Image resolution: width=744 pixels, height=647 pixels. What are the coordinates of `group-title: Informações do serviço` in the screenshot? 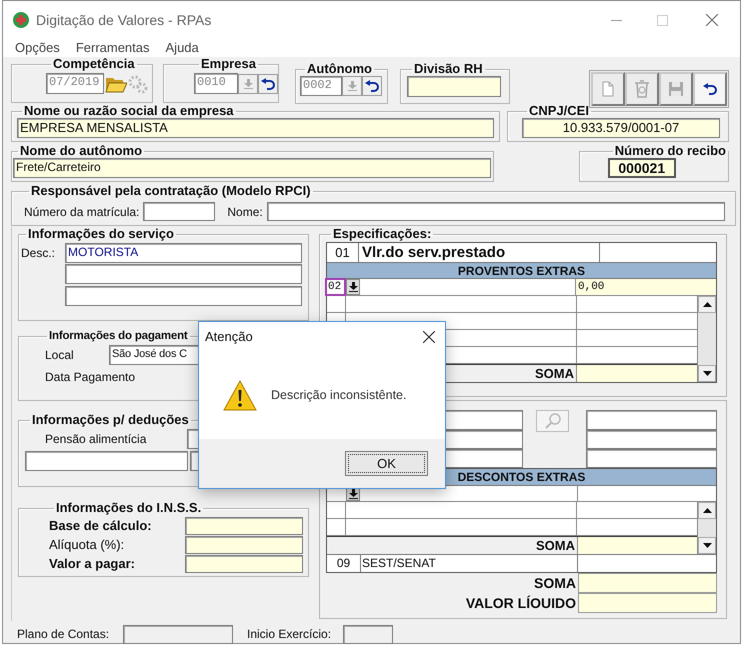 It's located at (101, 234).